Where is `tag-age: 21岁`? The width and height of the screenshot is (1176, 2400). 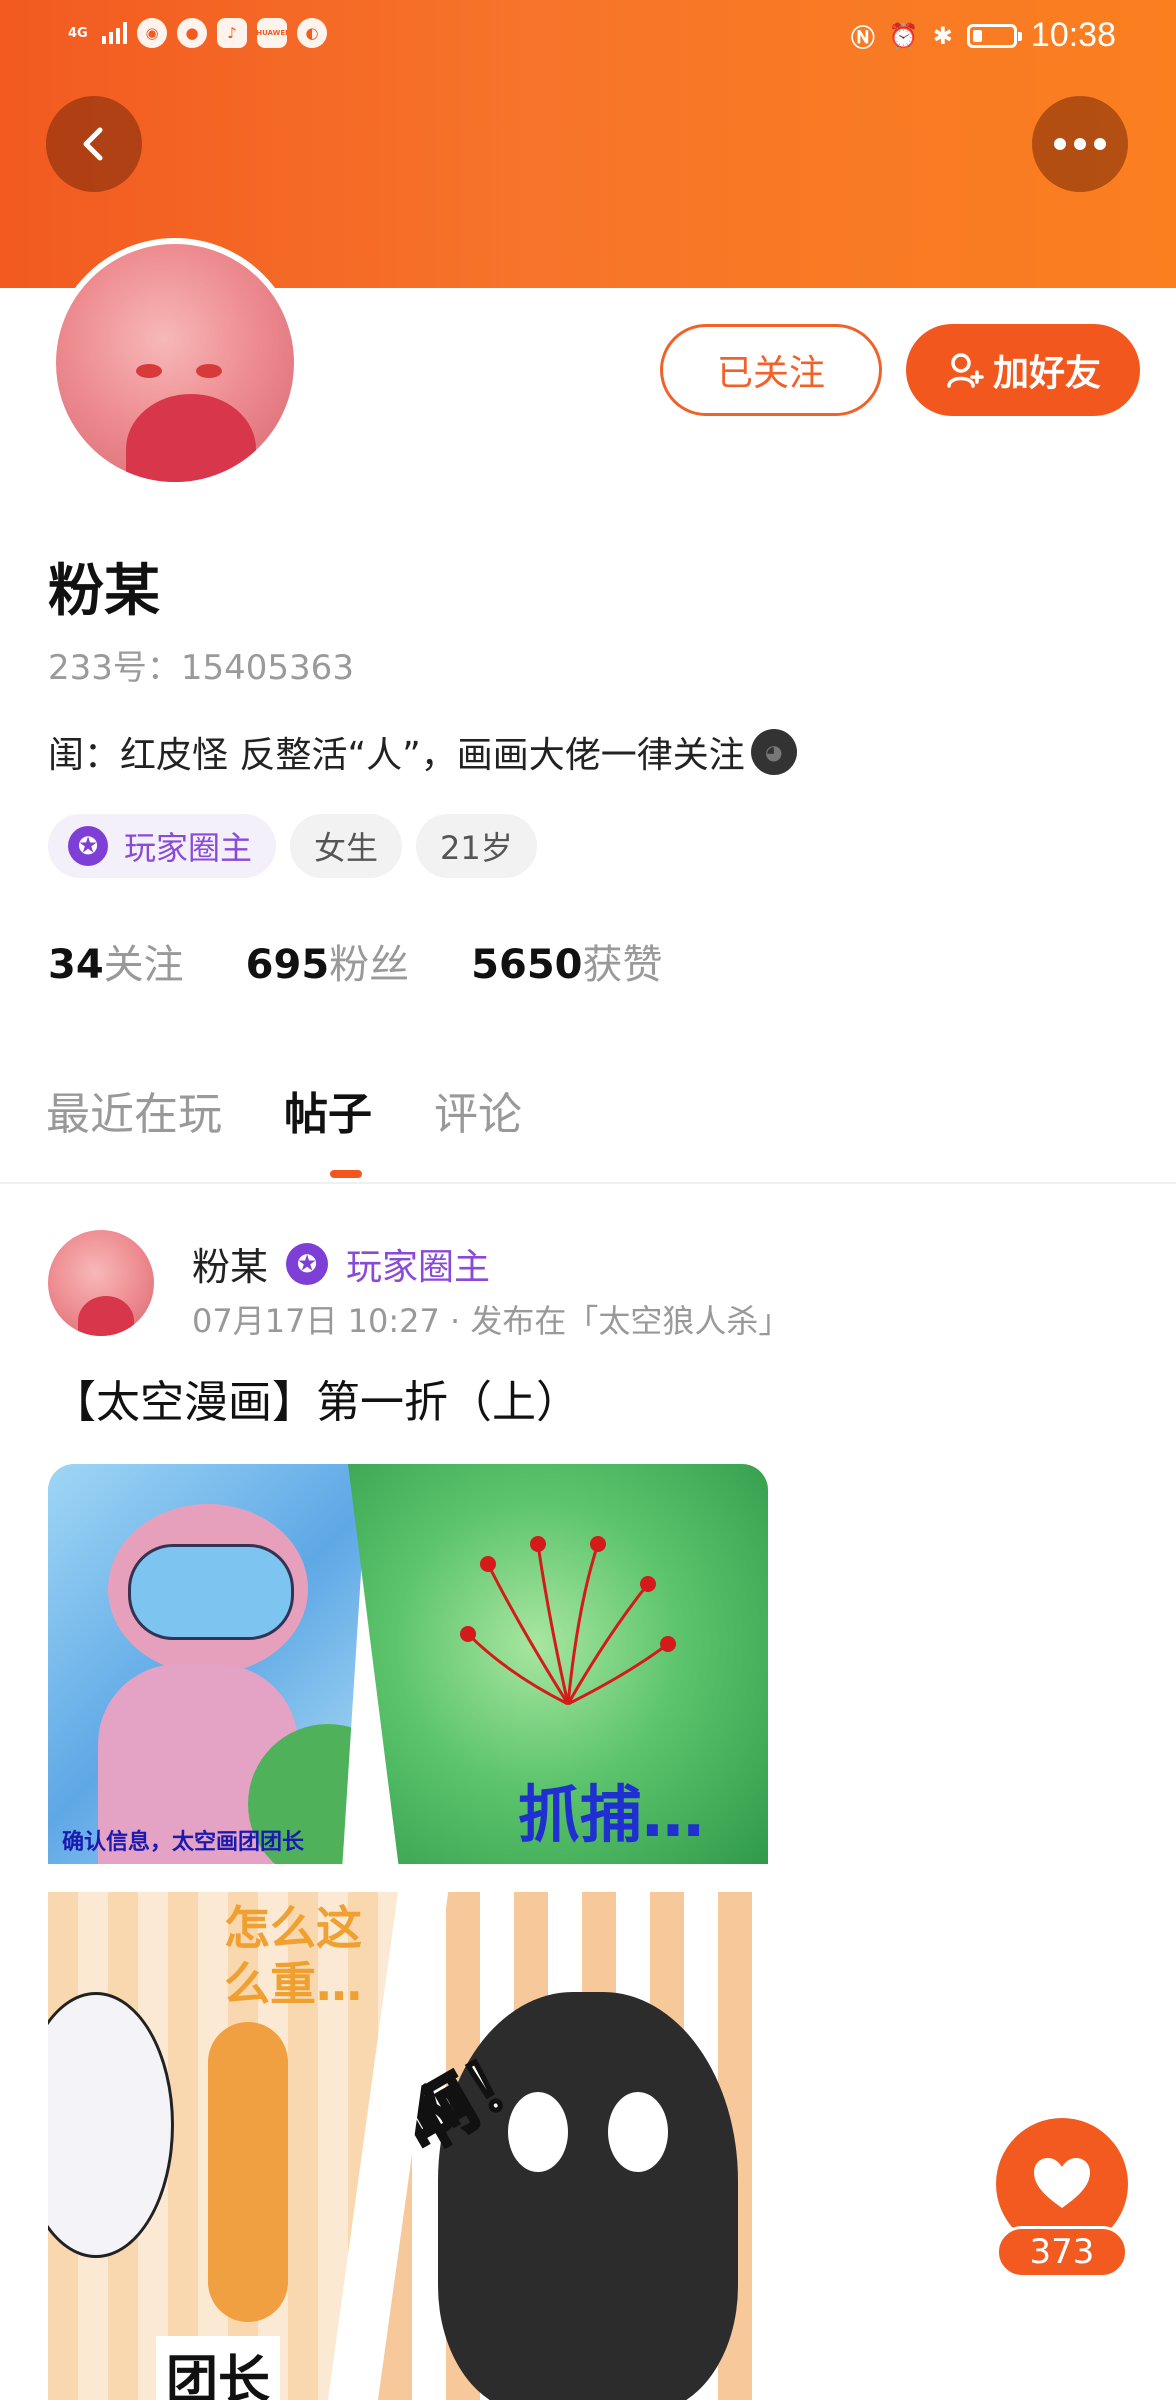
tag-age: 21岁 is located at coordinates (476, 846).